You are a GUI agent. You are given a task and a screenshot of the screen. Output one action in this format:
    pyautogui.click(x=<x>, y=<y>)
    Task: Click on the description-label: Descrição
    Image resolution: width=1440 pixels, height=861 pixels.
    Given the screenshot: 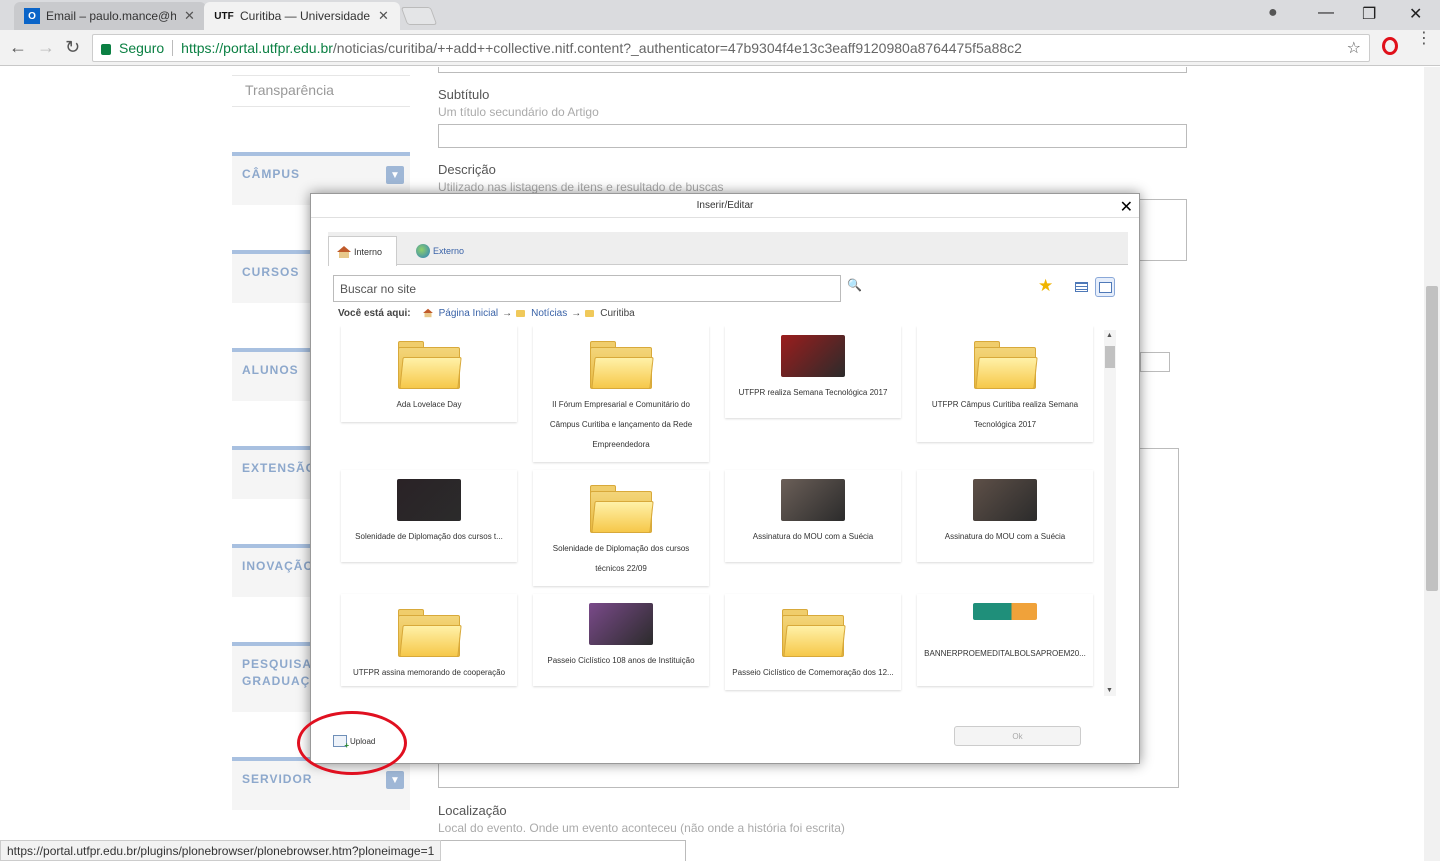 What is the action you would take?
    pyautogui.click(x=467, y=169)
    